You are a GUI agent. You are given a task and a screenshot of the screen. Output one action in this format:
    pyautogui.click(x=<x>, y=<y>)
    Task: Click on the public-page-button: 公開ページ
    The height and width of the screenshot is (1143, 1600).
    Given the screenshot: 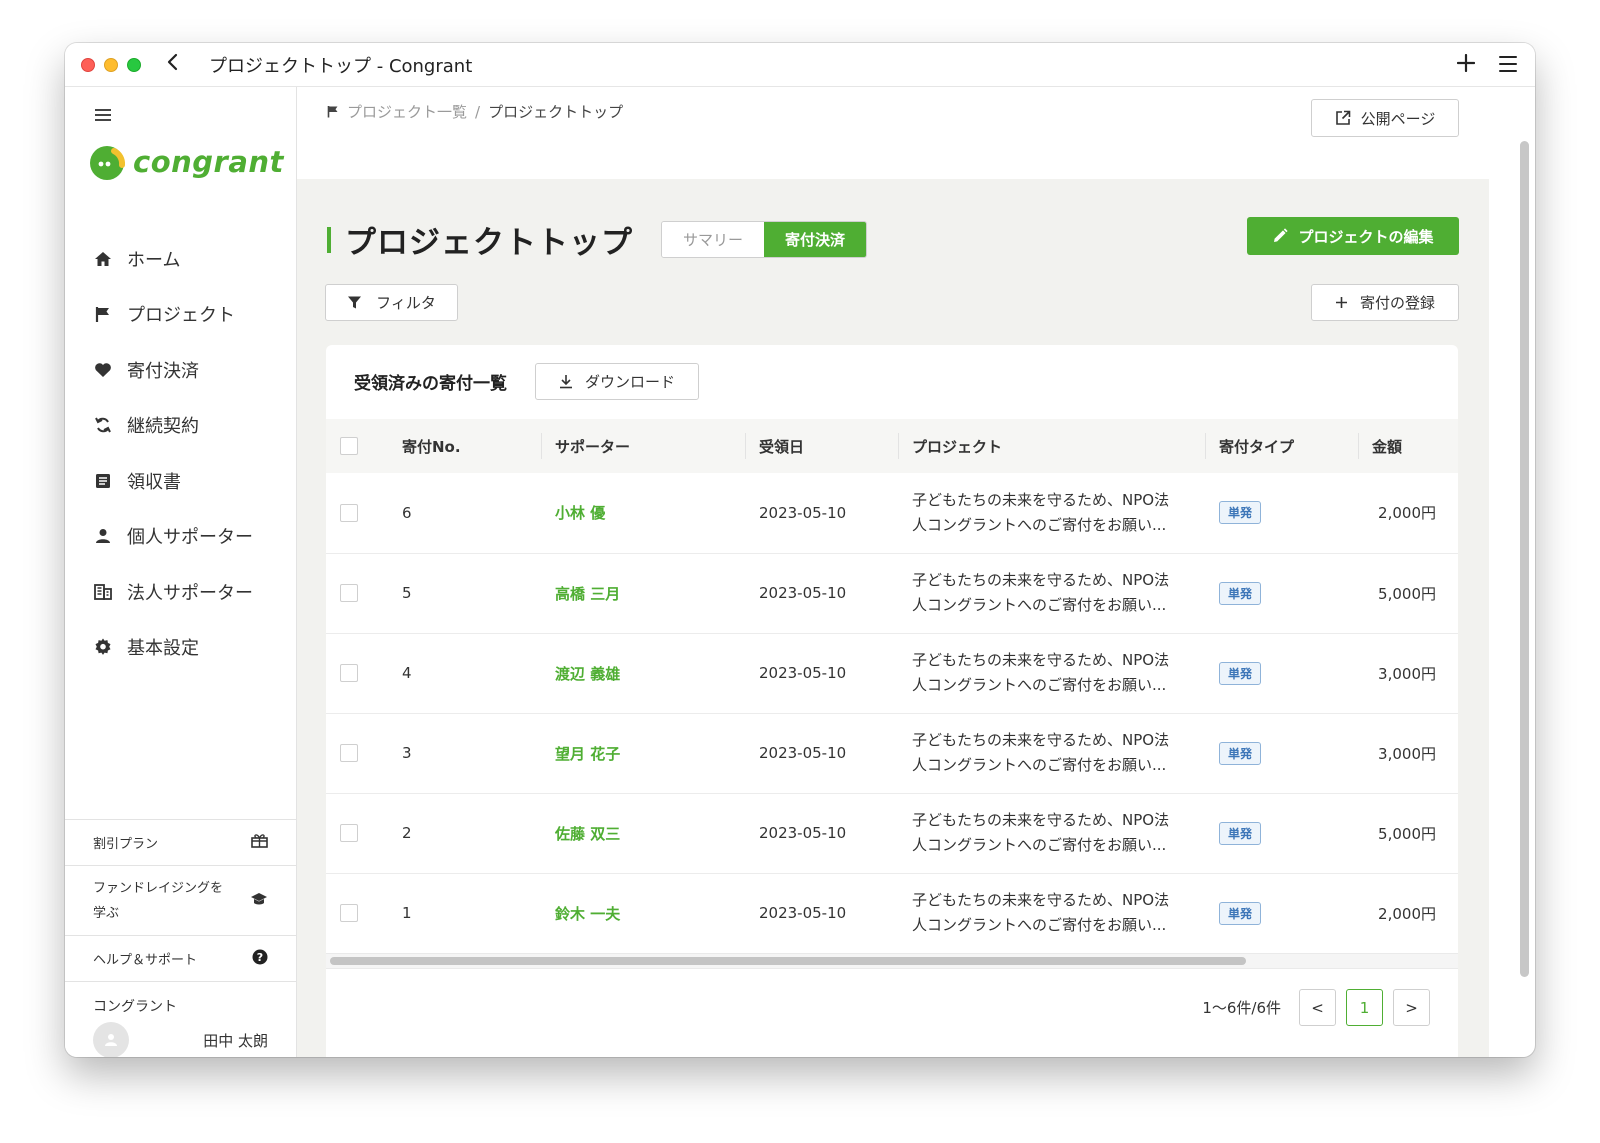 What is the action you would take?
    pyautogui.click(x=1385, y=118)
    